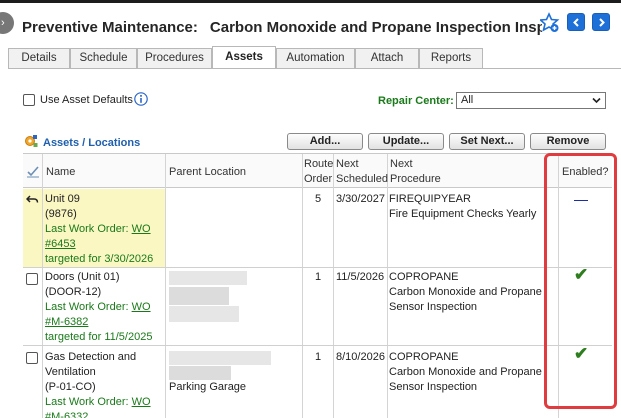  What do you see at coordinates (174, 58) in the screenshot?
I see `tab-procedures: Procedures` at bounding box center [174, 58].